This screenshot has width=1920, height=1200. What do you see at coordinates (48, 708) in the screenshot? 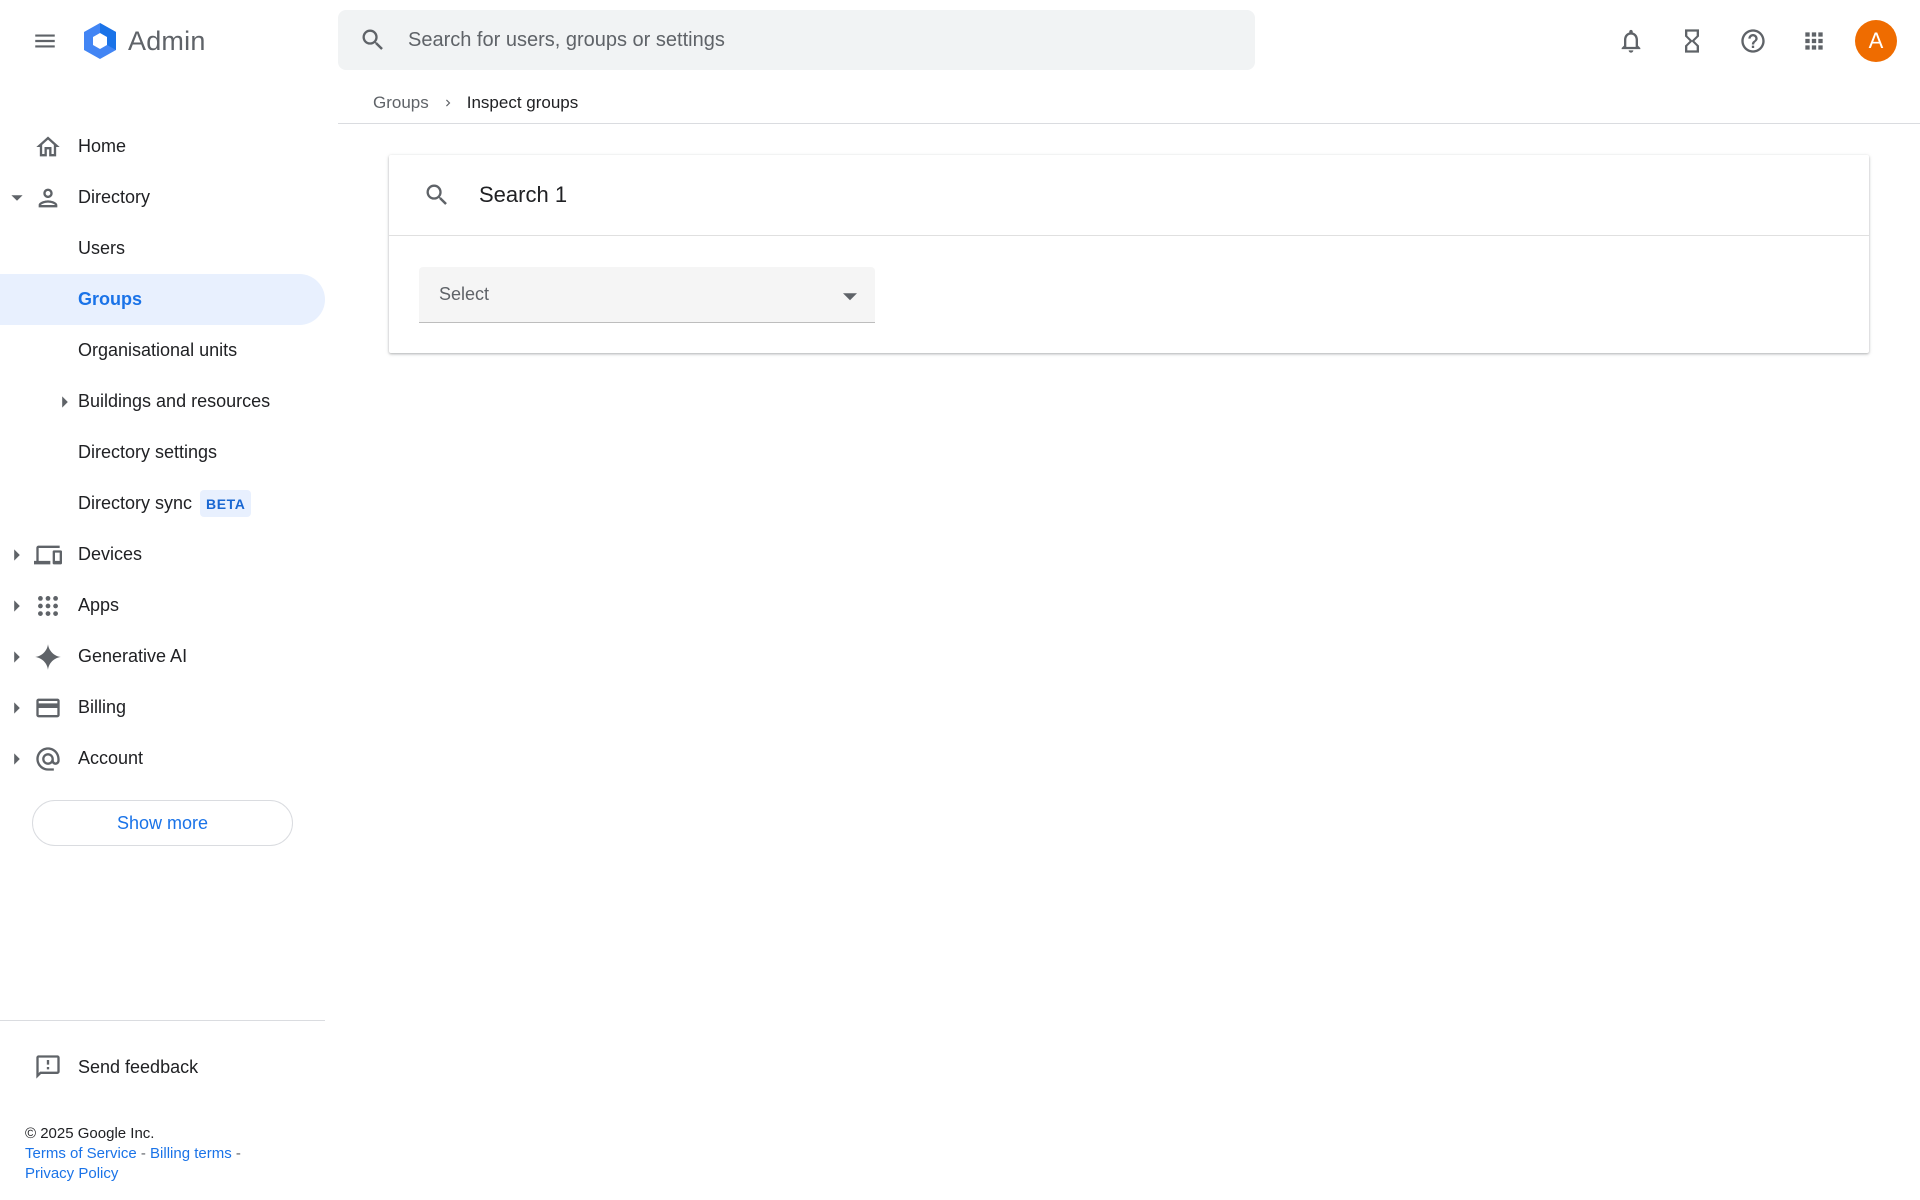
I see `credit-card-icon` at bounding box center [48, 708].